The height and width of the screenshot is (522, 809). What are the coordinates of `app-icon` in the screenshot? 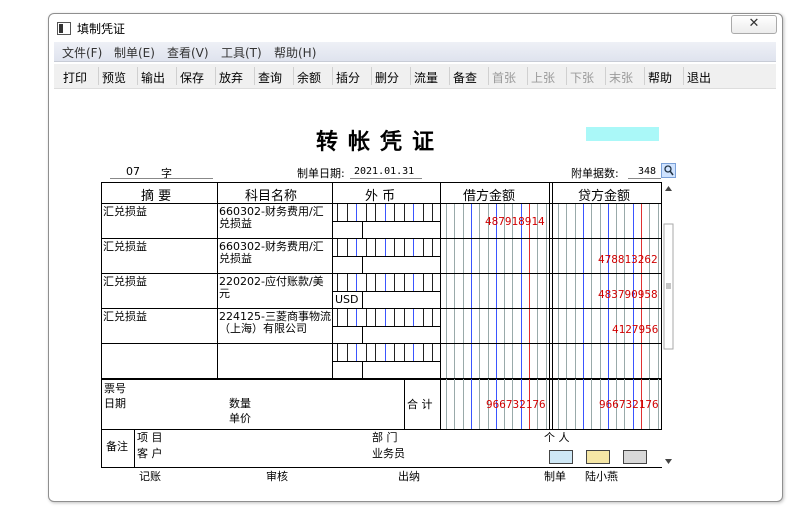 It's located at (64, 28).